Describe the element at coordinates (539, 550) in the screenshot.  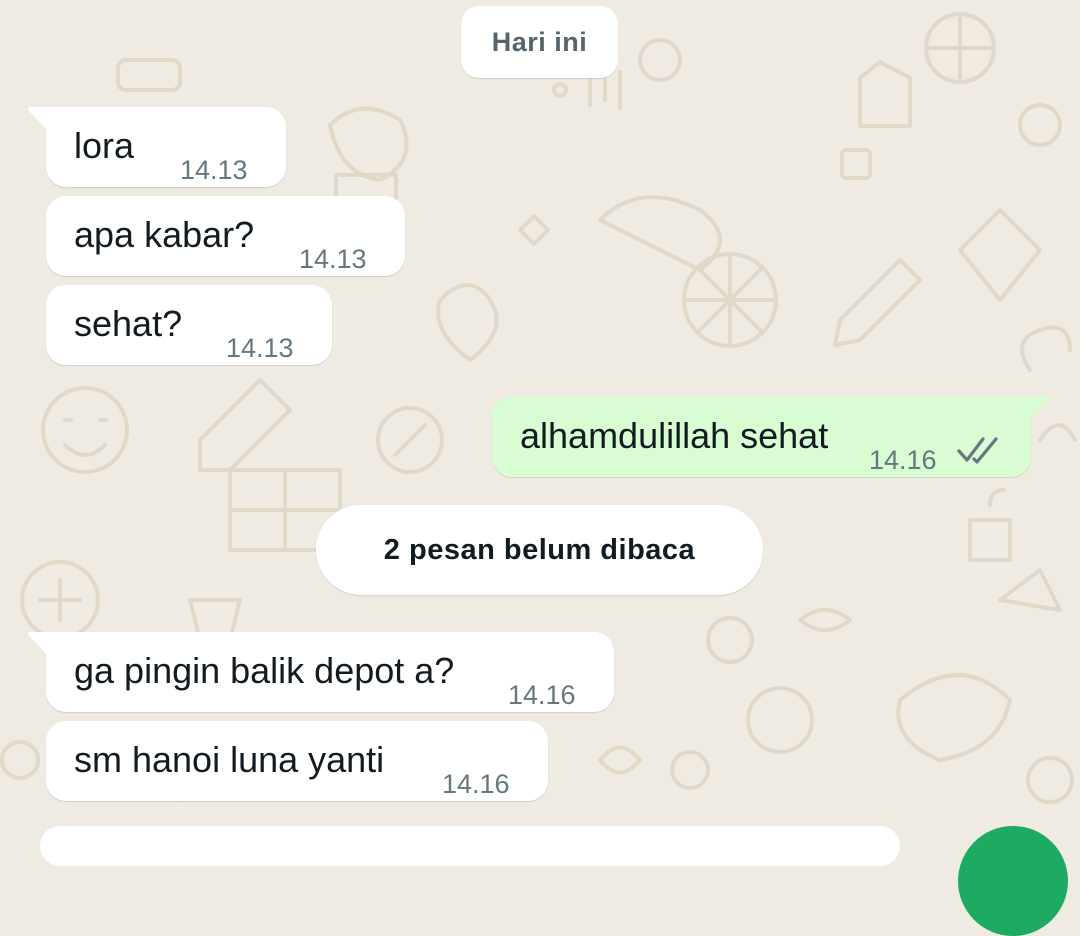
I see `unread-messages-chip: 2 pesan belum dibaca` at that location.